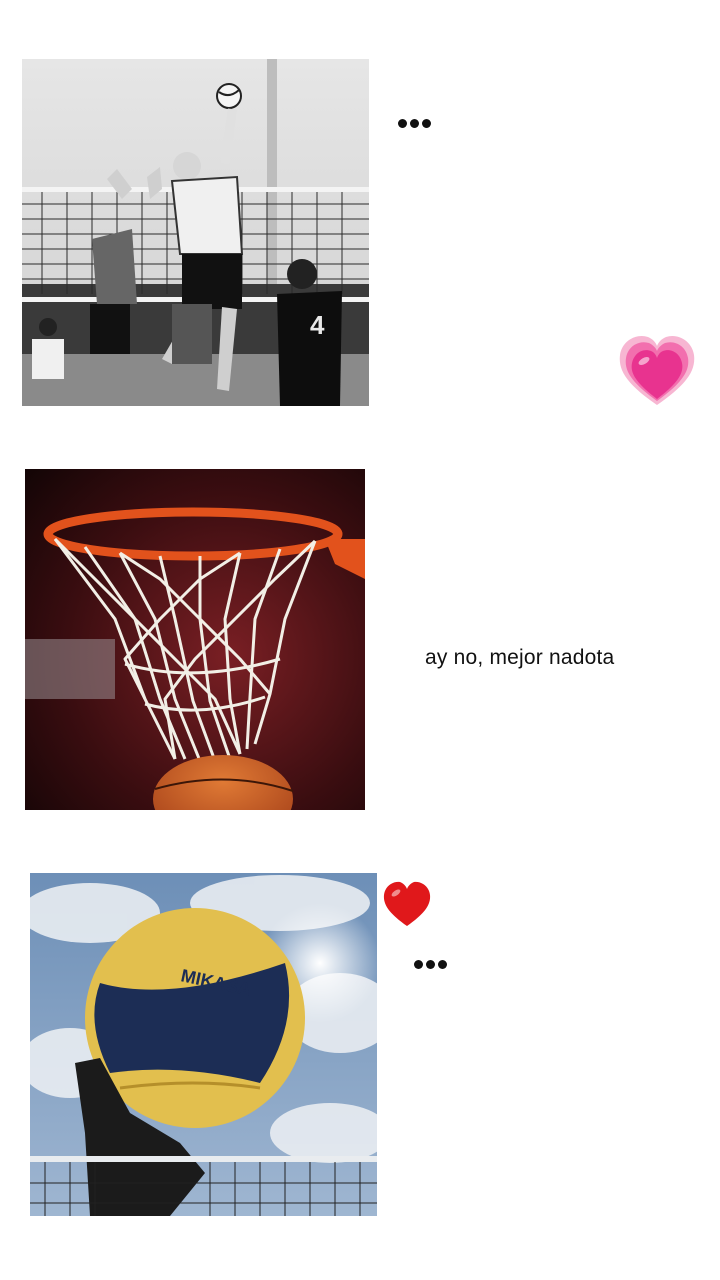  Describe the element at coordinates (407, 904) in the screenshot. I see `red-heart-emoji-icon` at that location.